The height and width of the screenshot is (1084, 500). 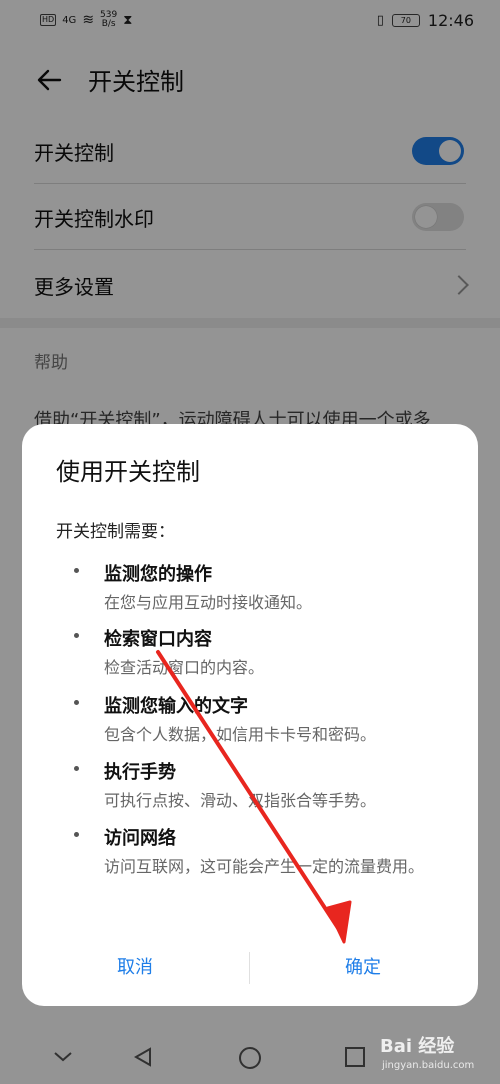 I want to click on permission-desc: 可执行点按、滑动、双指张合等手势。, so click(x=240, y=800).